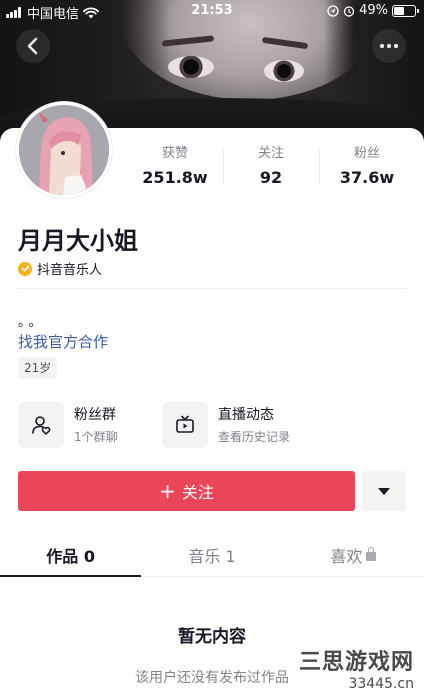 This screenshot has height=696, width=424. Describe the element at coordinates (41, 425) in the screenshot. I see `fan-group-icon` at that location.